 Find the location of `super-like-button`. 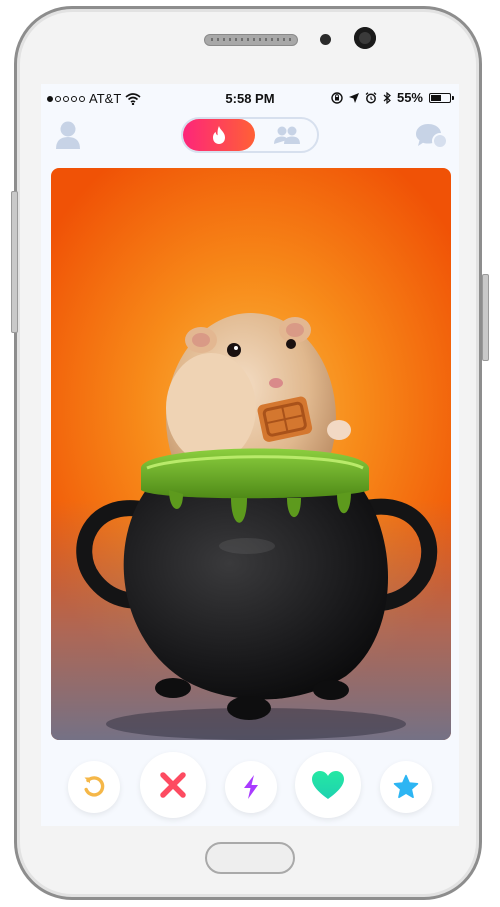

super-like-button is located at coordinates (406, 787).